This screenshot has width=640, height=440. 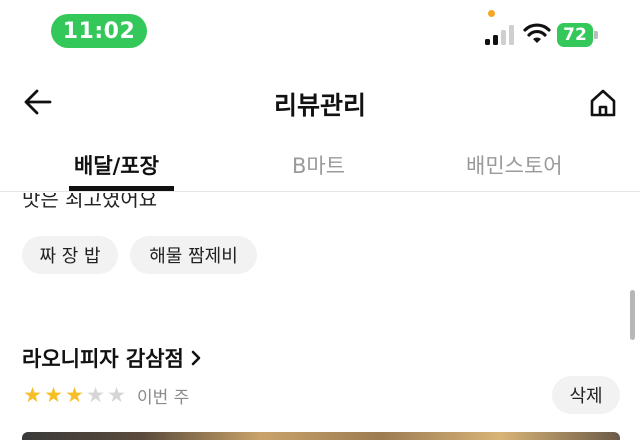 What do you see at coordinates (319, 105) in the screenshot?
I see `page-title: 리뷰관리` at bounding box center [319, 105].